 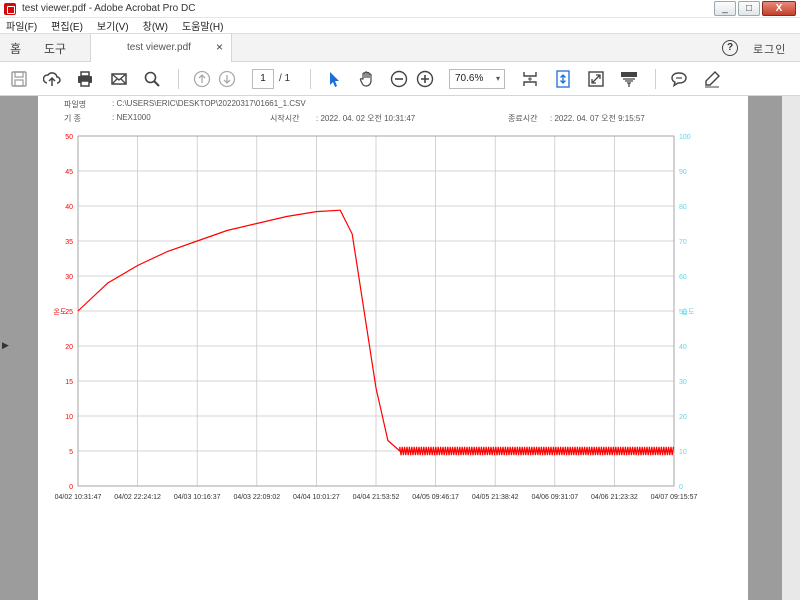 I want to click on zoom-out-icon, so click(x=399, y=79).